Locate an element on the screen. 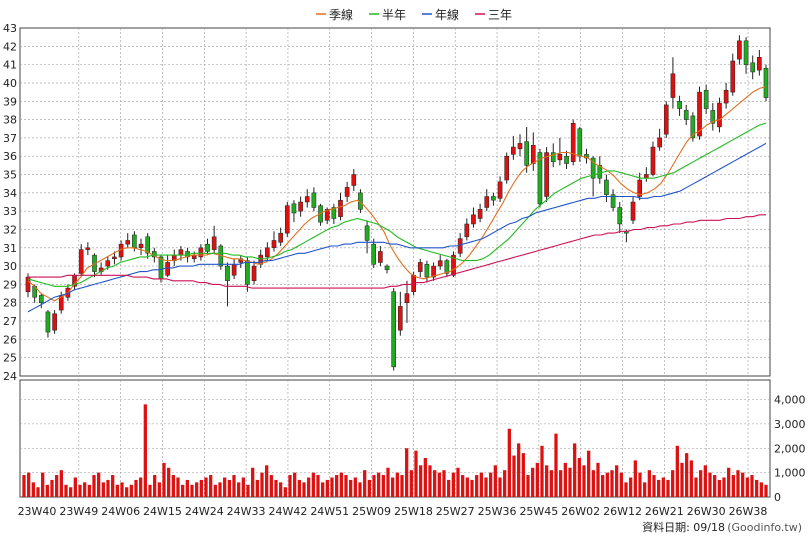 The width and height of the screenshot is (808, 544). price-tick-label: 35 is located at coordinates (10, 175).